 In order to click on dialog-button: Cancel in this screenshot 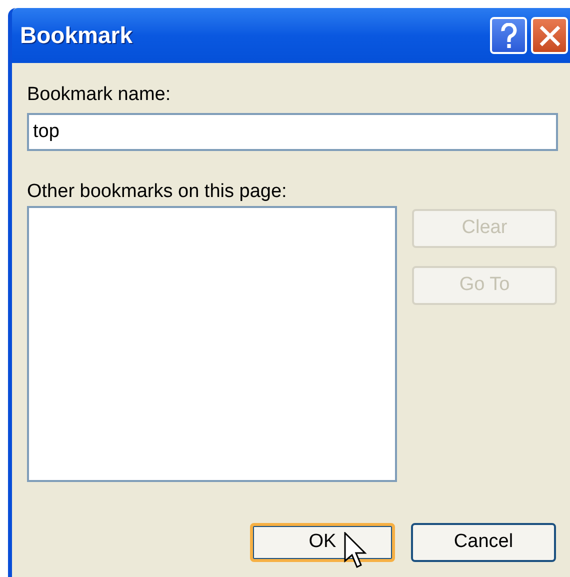, I will do `click(483, 542)`.